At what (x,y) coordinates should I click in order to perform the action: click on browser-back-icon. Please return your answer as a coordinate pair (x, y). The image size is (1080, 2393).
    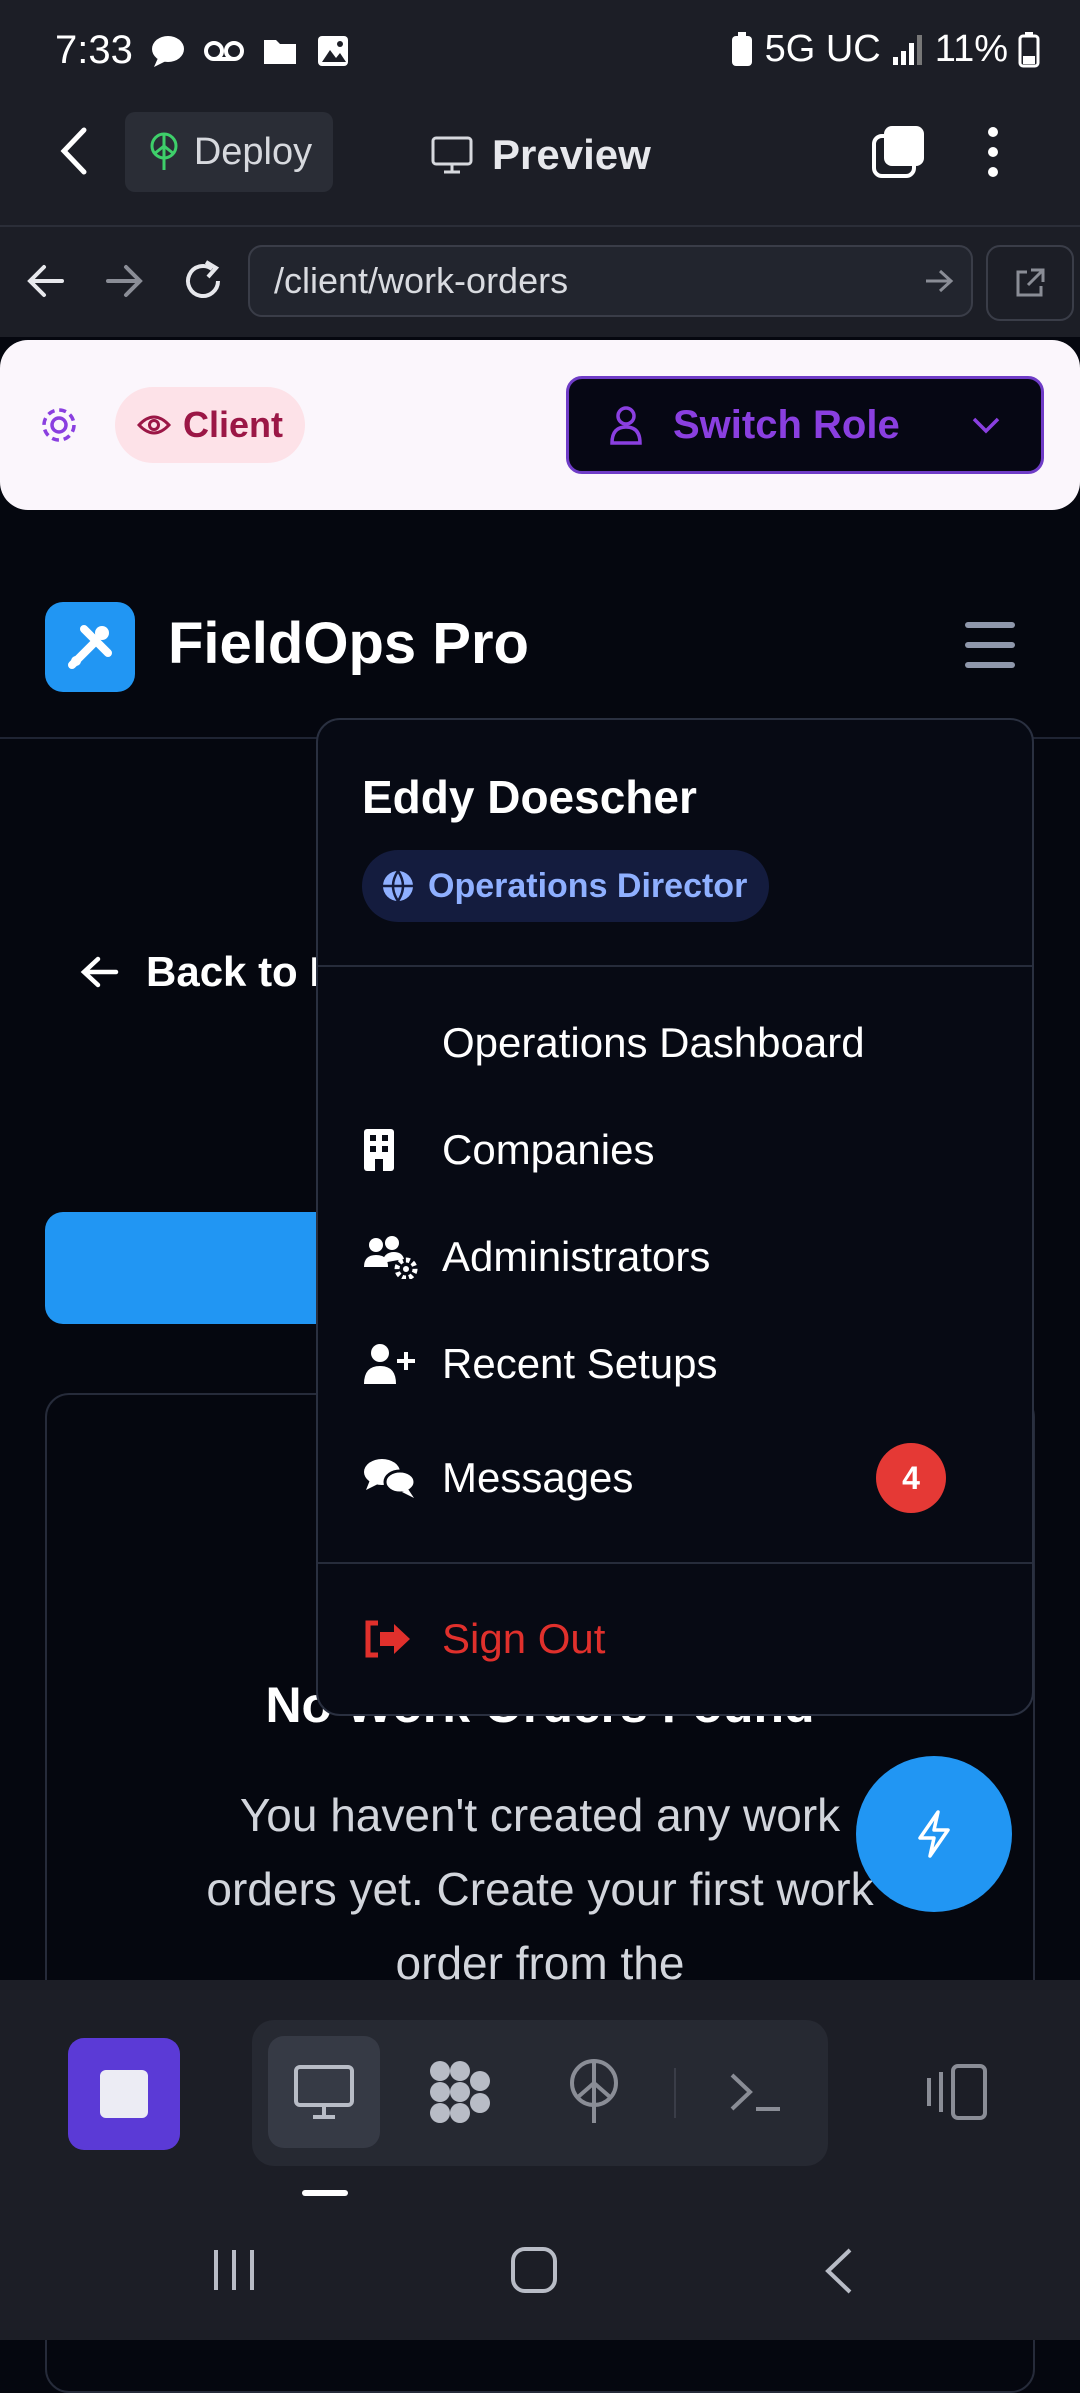
    Looking at the image, I should click on (46, 283).